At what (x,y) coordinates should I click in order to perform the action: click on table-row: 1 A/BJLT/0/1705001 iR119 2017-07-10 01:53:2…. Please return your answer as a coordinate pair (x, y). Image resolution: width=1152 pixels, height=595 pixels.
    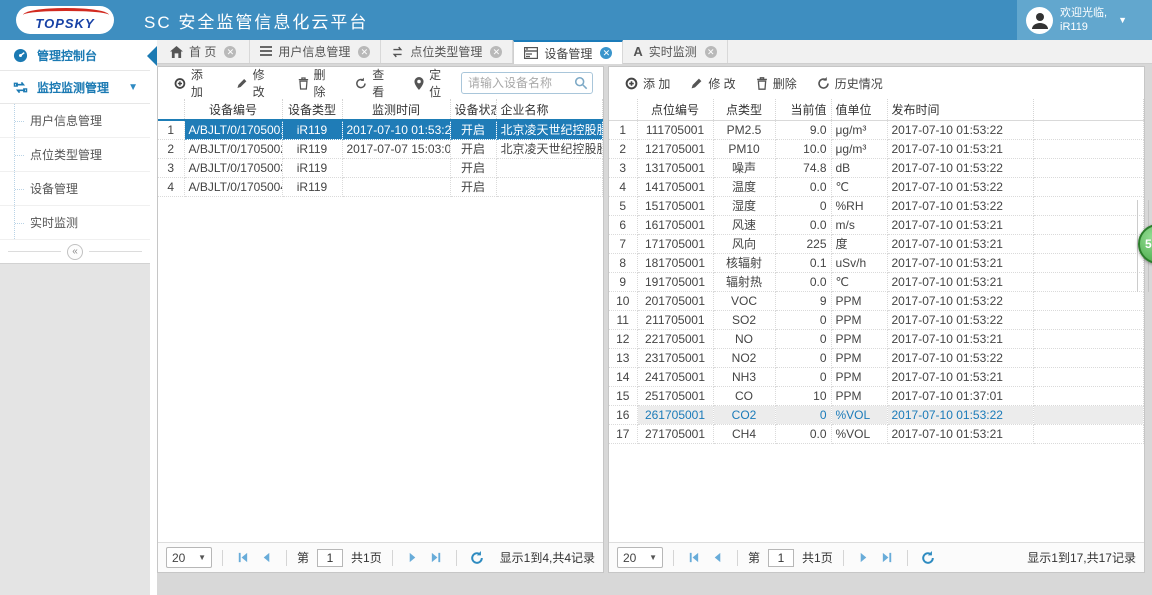
    Looking at the image, I should click on (380, 130).